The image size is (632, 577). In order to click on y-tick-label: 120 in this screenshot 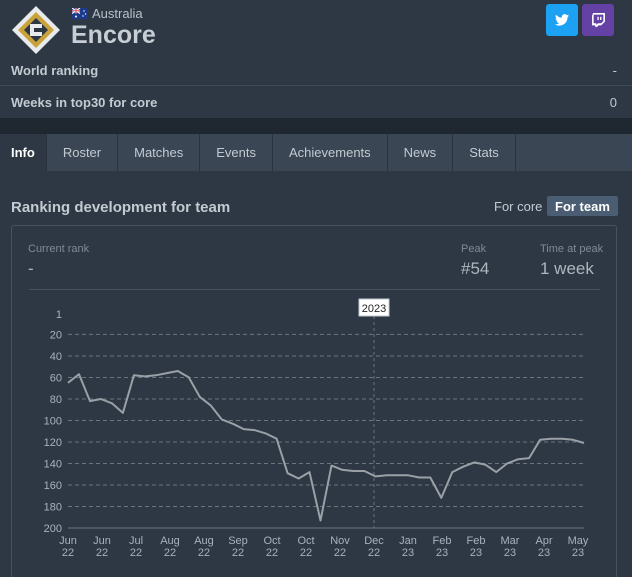, I will do `click(53, 443)`.